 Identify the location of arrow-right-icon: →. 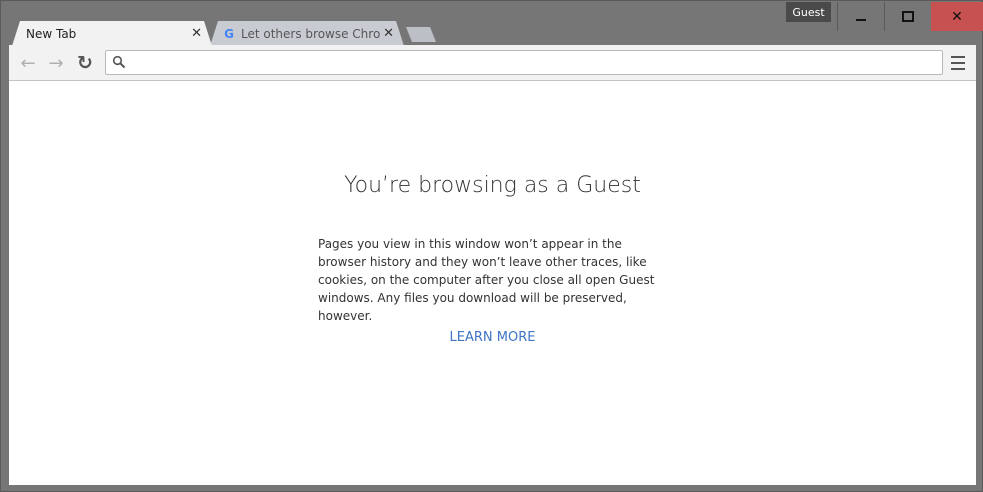
(56, 63).